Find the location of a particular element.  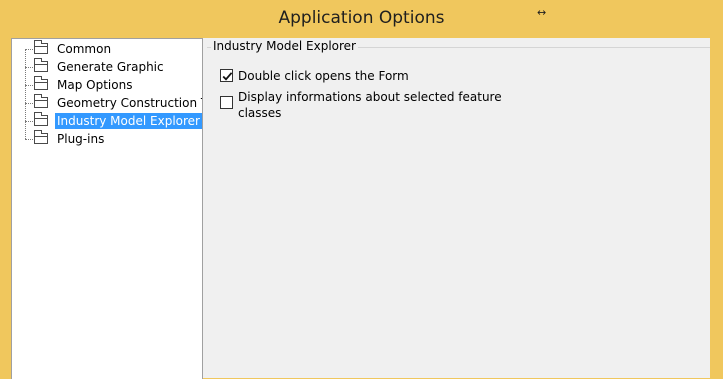

title-bar: Application Options ↔ is located at coordinates (361, 19).